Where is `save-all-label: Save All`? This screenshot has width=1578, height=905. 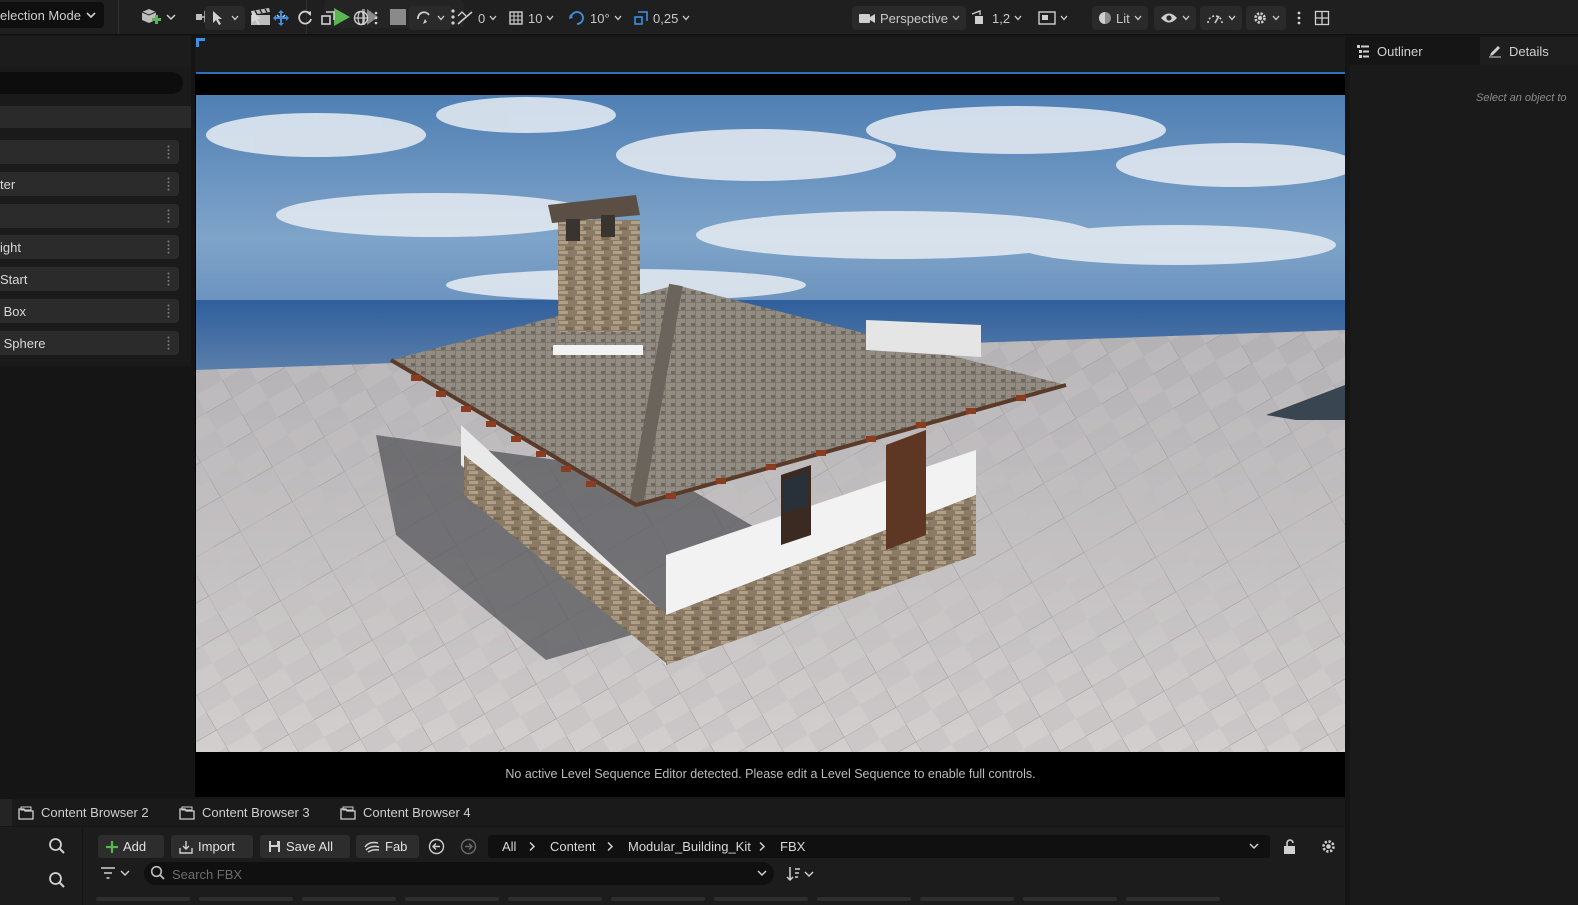
save-all-label: Save All is located at coordinates (309, 846).